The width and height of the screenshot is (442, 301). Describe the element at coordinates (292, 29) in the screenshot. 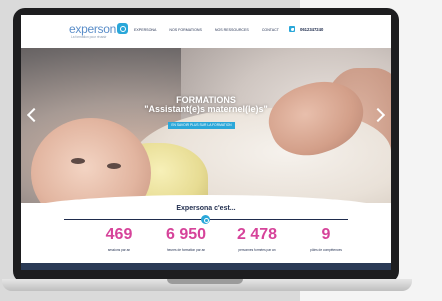

I see `phone-icon` at that location.